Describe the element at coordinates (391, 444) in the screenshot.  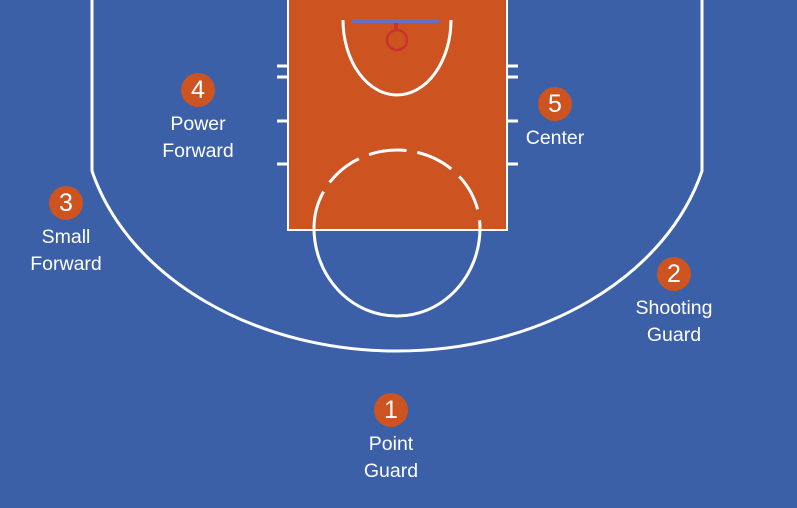
I see `position-label-line-1: Point` at that location.